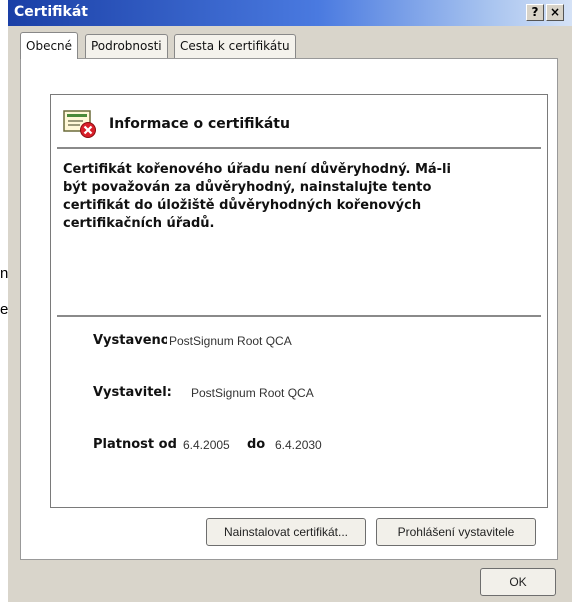 This screenshot has height=602, width=572. What do you see at coordinates (256, 444) in the screenshot?
I see `valid-to-label: do` at bounding box center [256, 444].